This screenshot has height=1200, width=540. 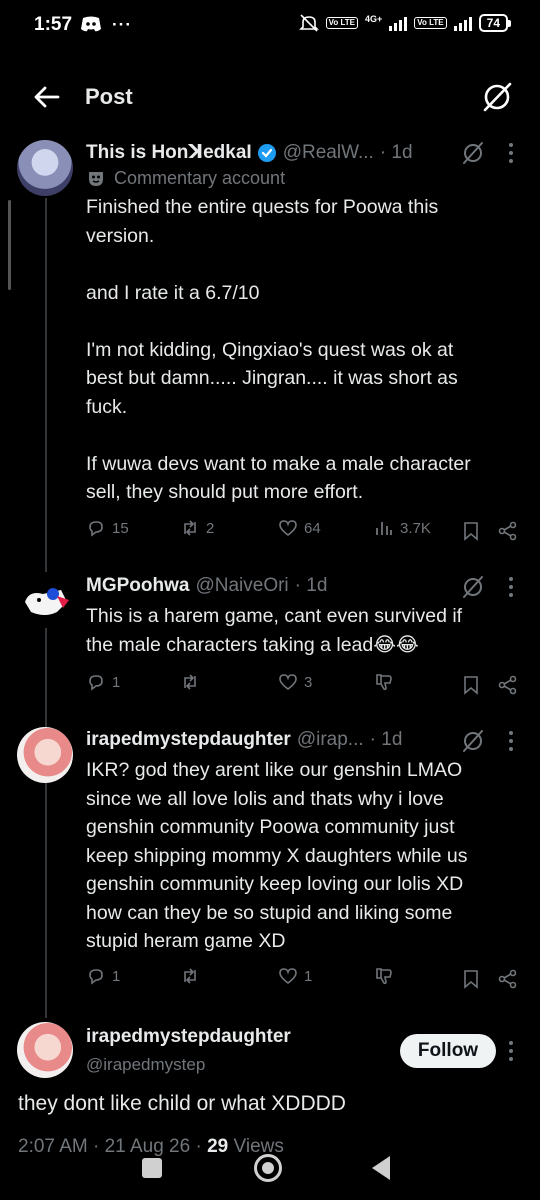 I want to click on mute-icon, so click(x=308, y=23).